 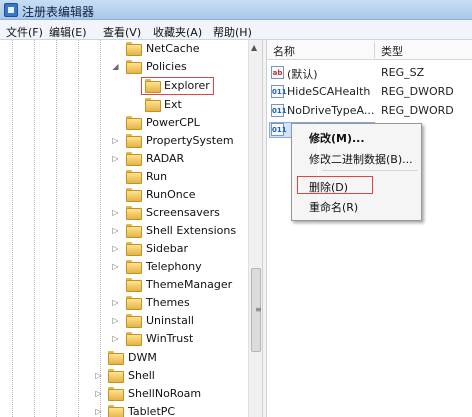 I want to click on tree-expander-icon, so click(x=115, y=48).